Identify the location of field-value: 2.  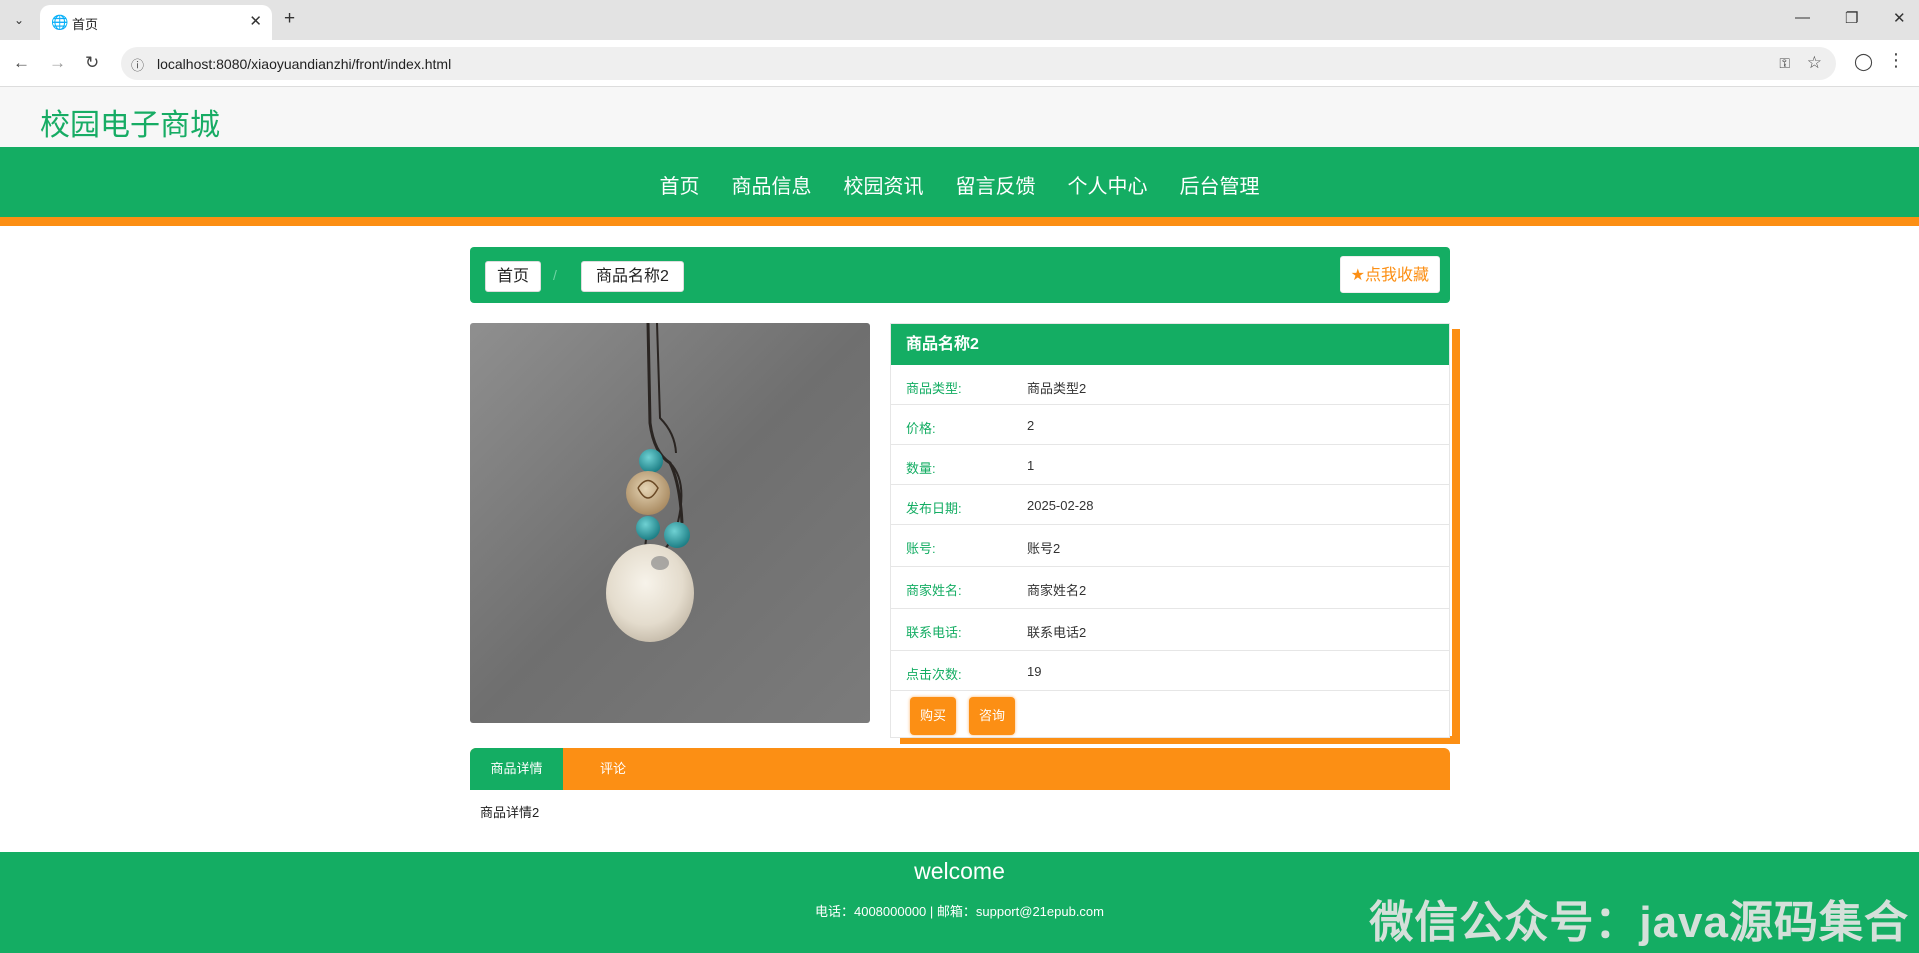
(1031, 425).